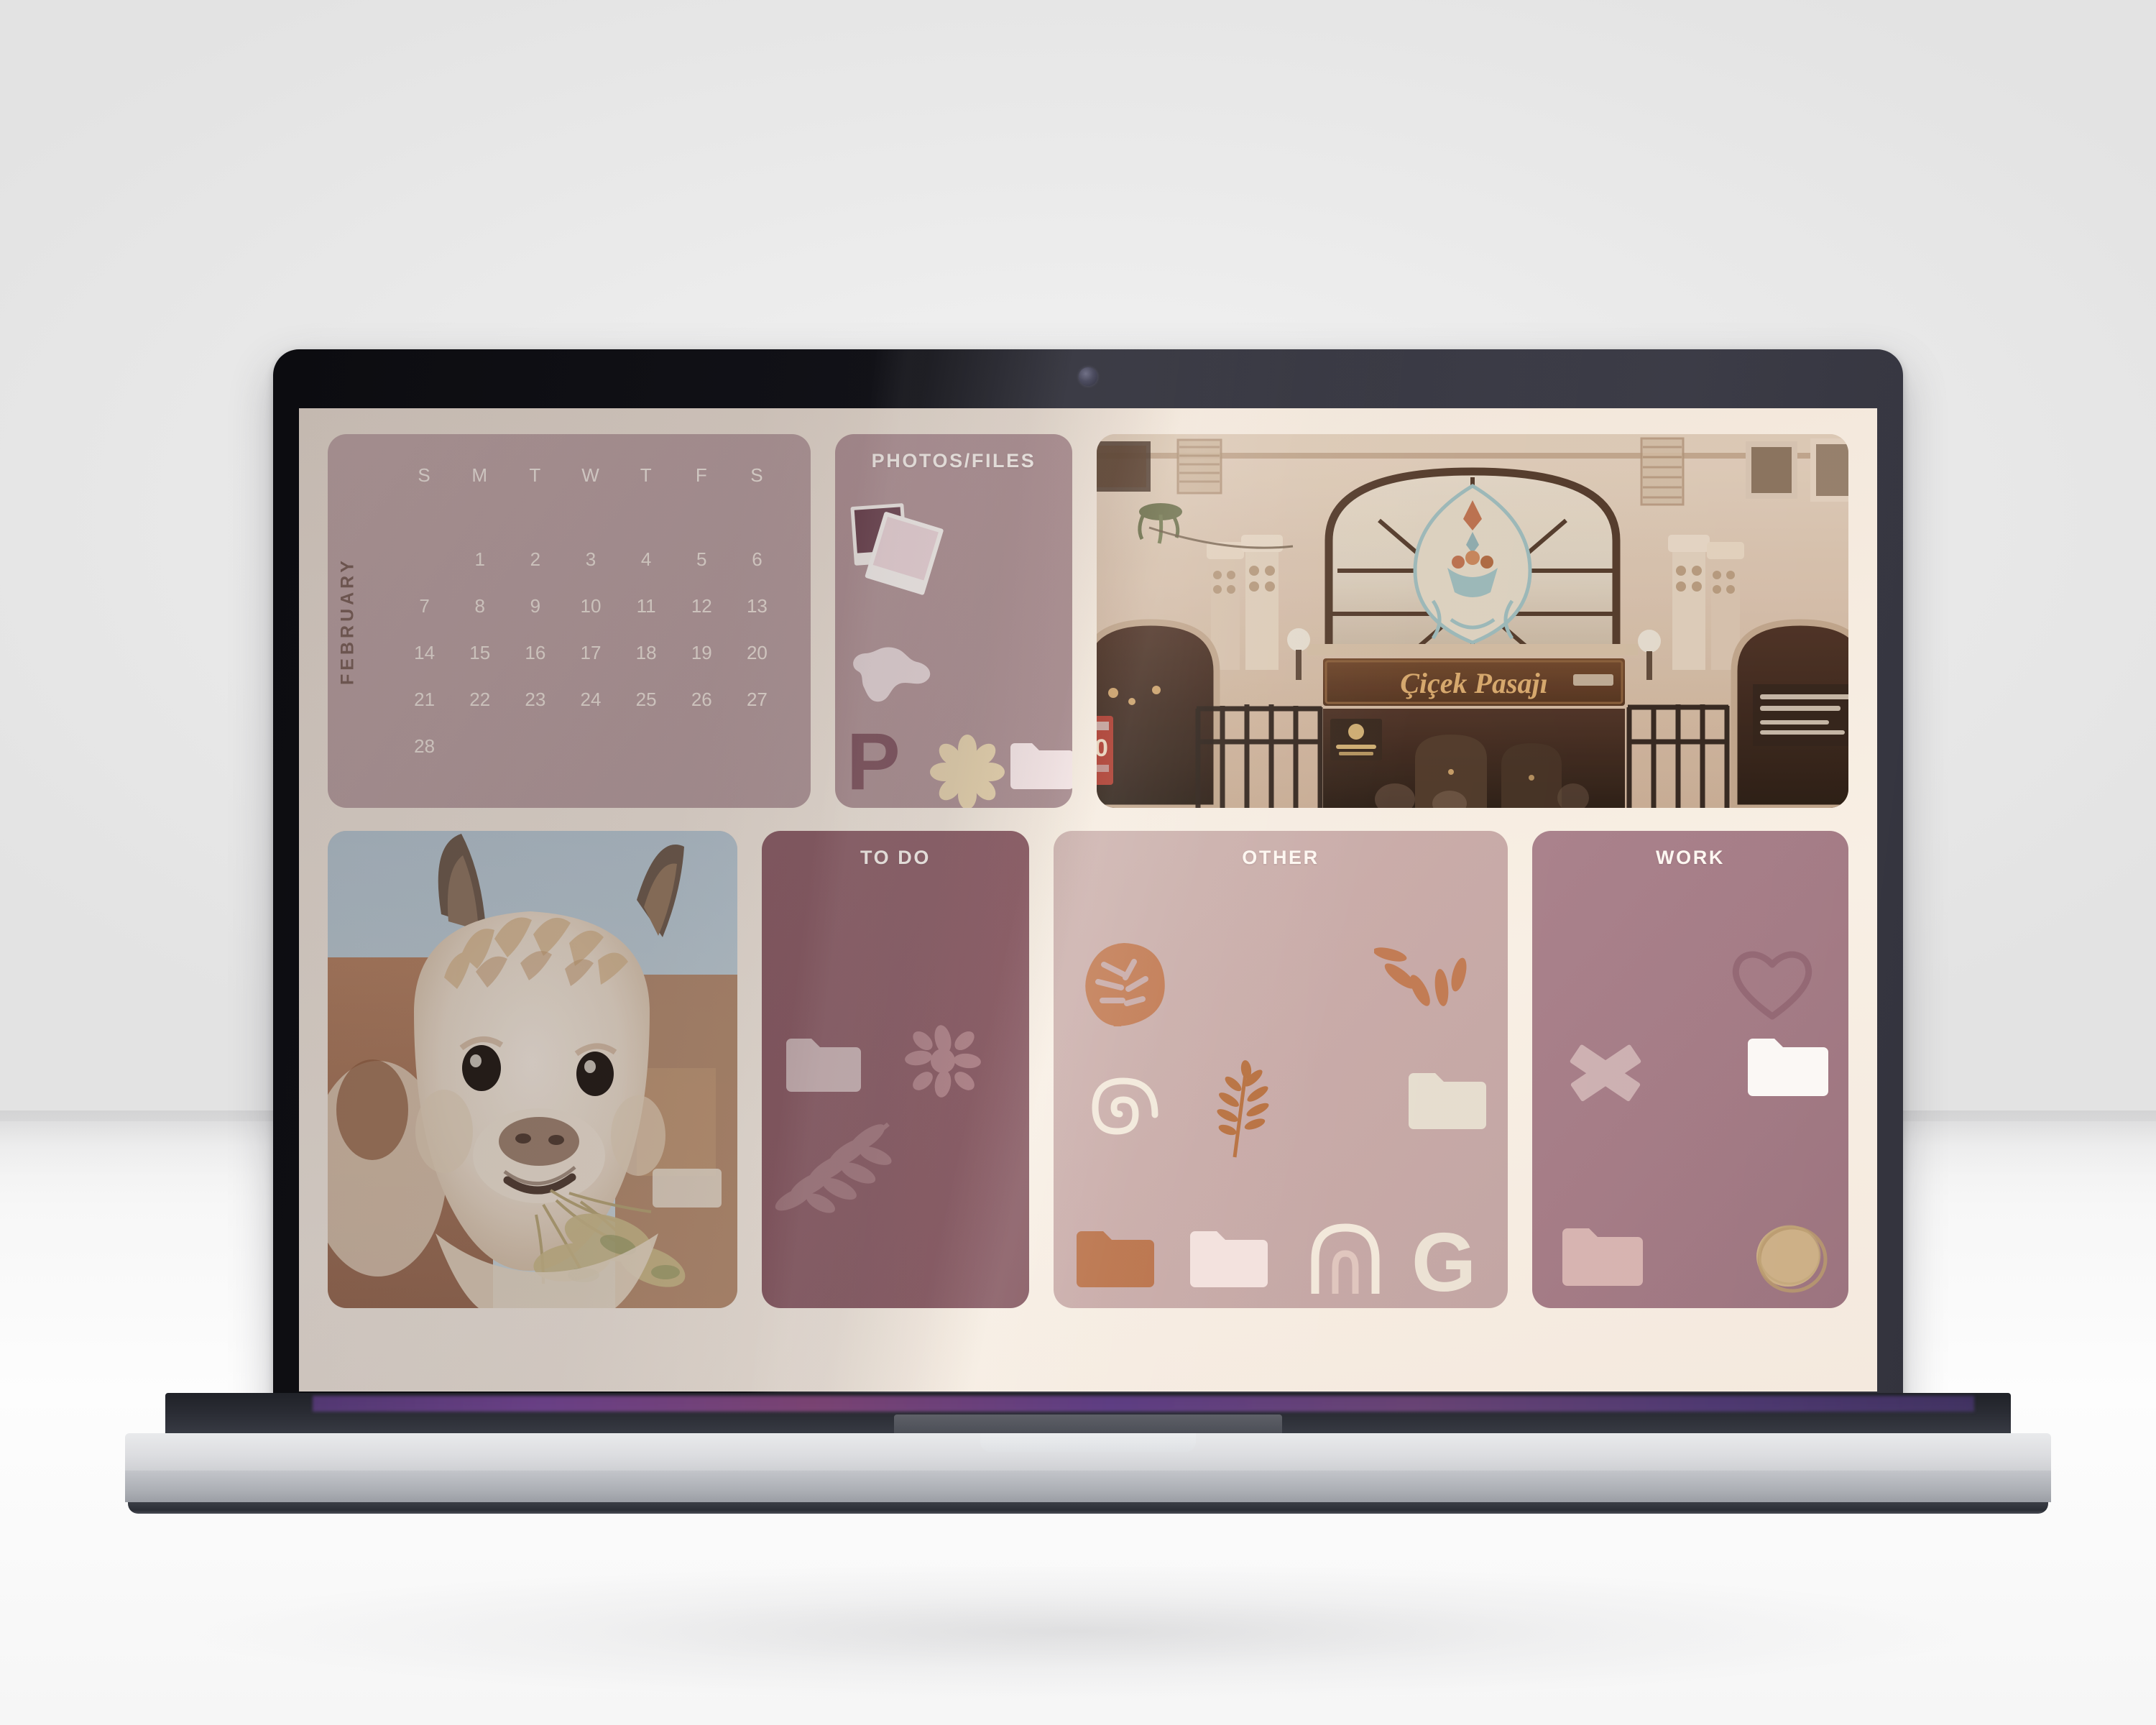  Describe the element at coordinates (1244, 1109) in the screenshot. I see `wheat-stem-icon` at that location.